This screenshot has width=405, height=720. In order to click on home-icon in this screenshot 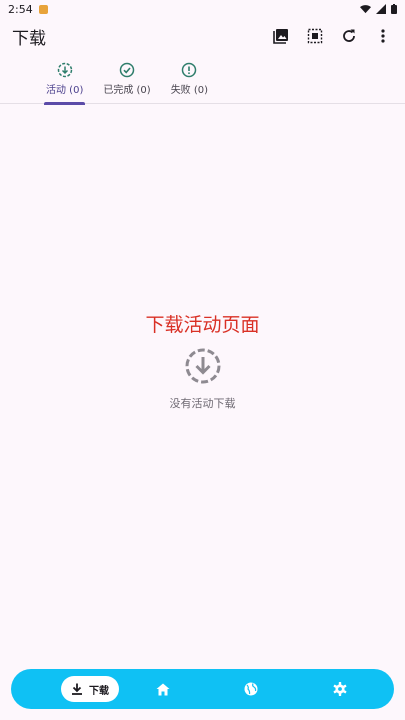, I will do `click(163, 689)`.